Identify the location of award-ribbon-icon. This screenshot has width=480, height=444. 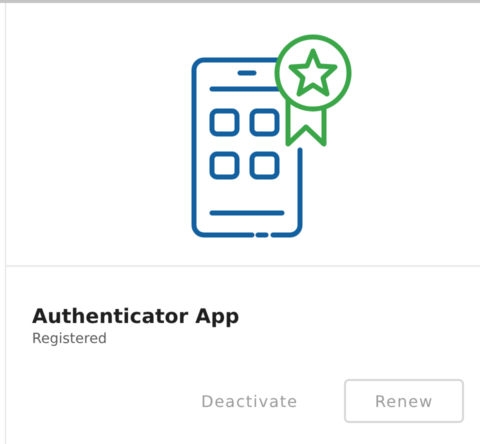
(313, 90).